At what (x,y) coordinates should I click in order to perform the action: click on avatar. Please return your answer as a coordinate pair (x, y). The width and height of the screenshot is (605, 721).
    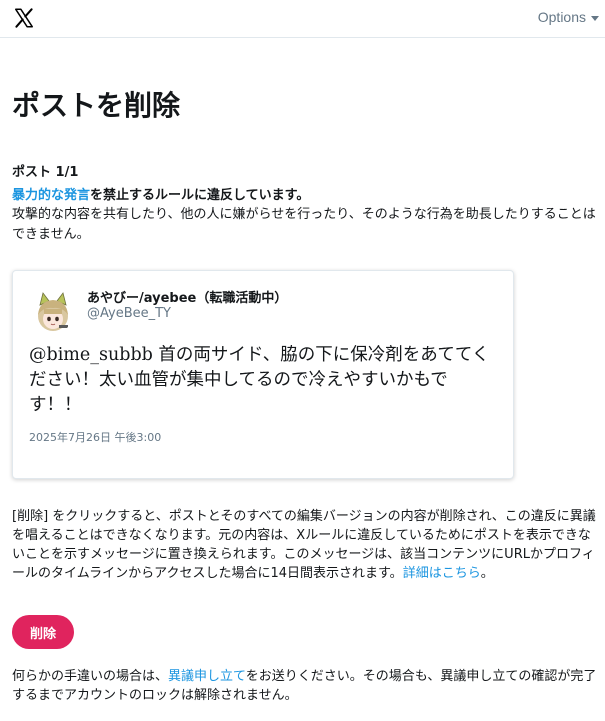
    Looking at the image, I should click on (53, 311).